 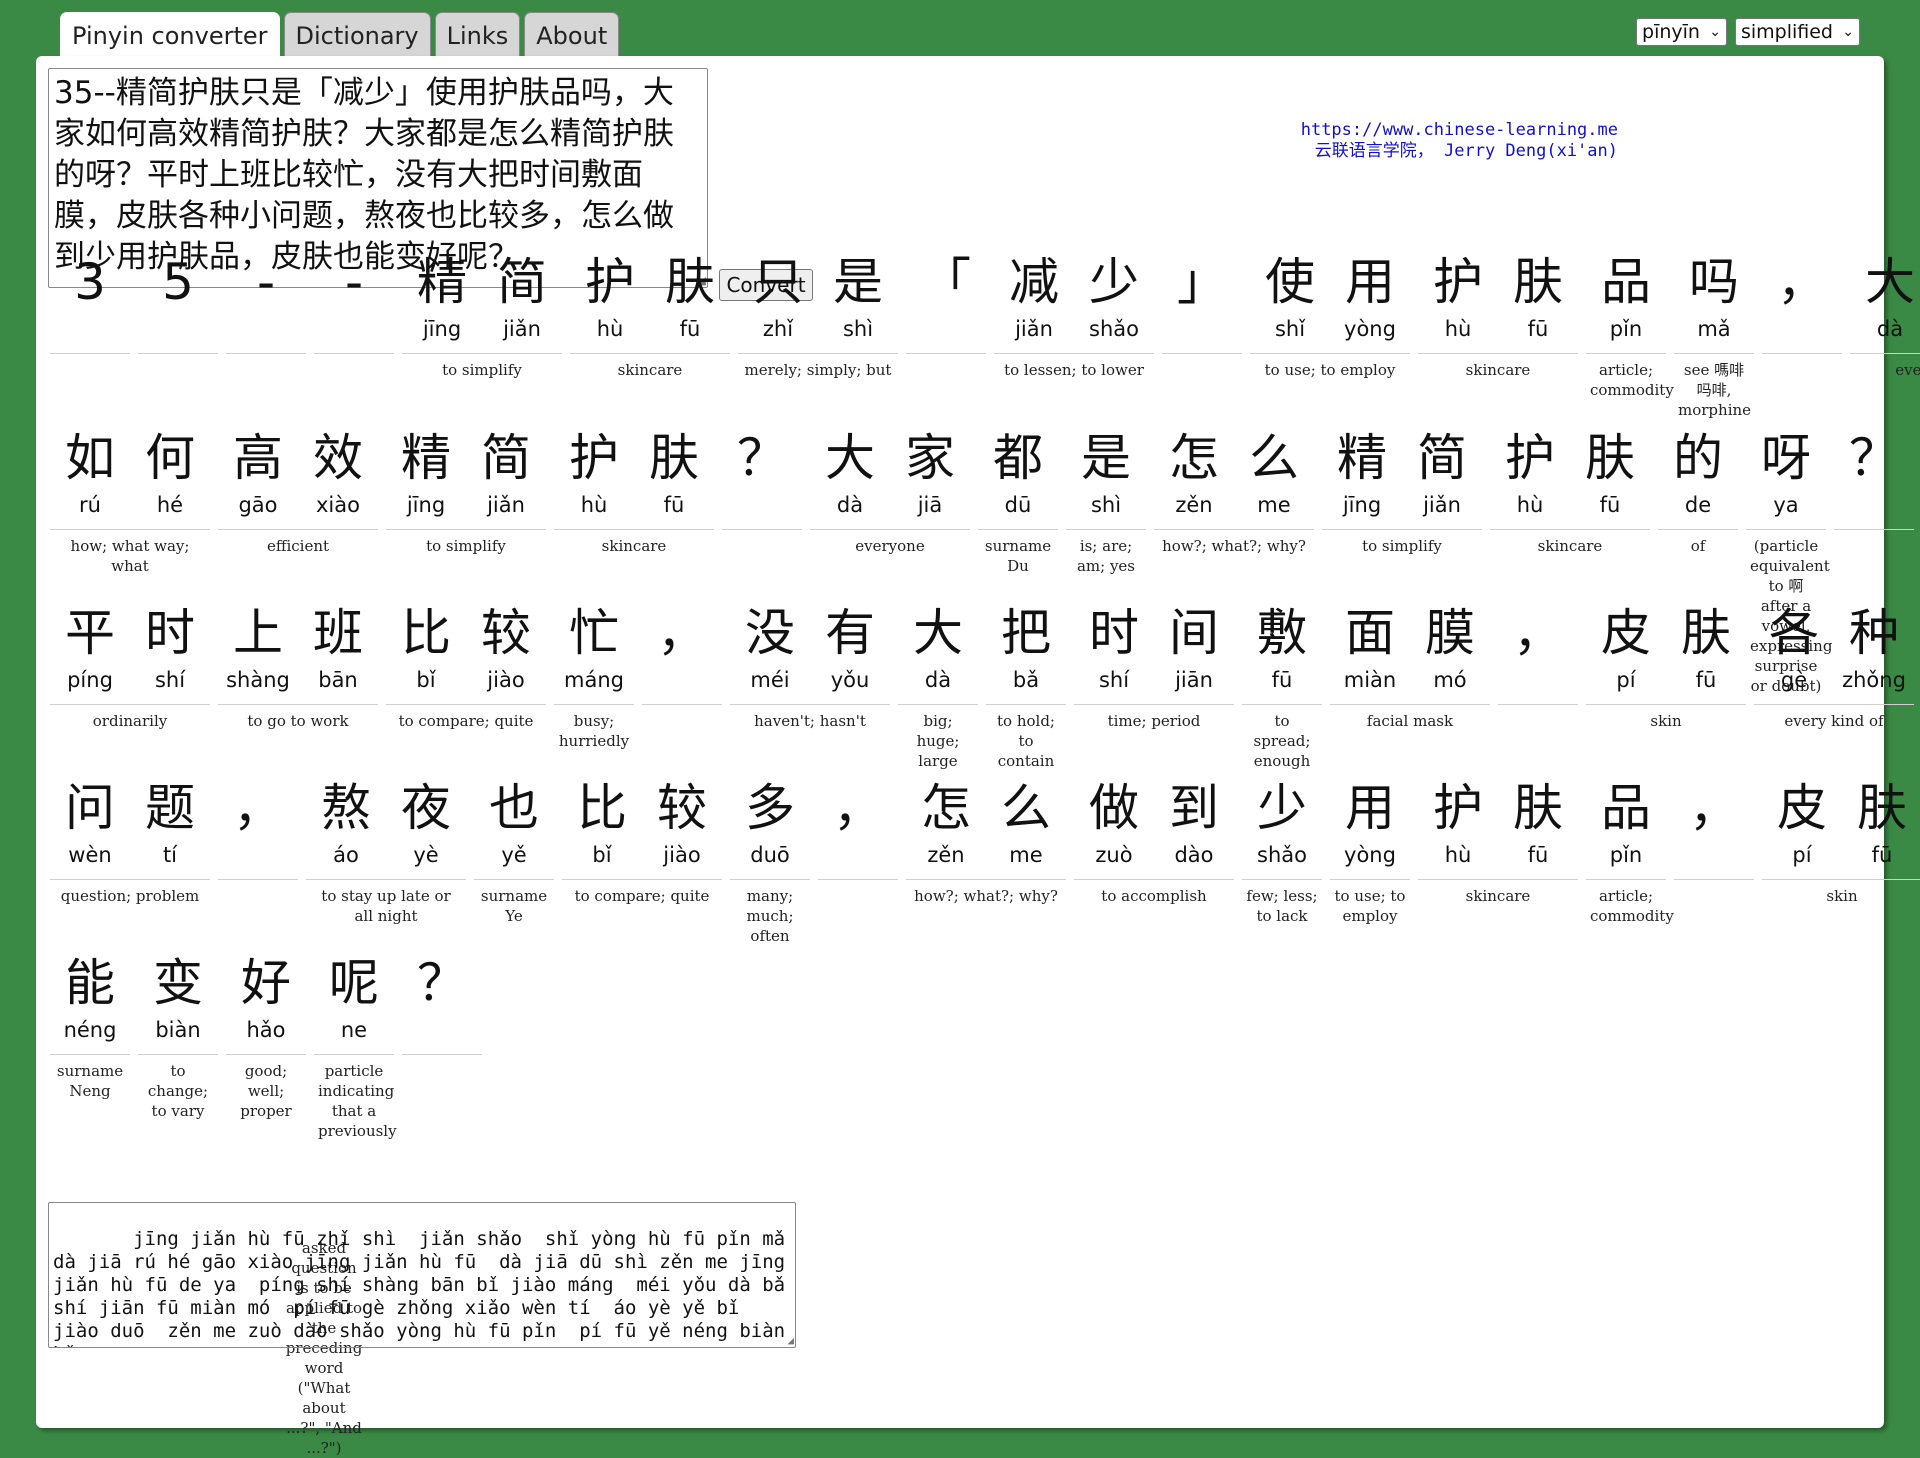 I want to click on word-group: ？, so click(x=442, y=1046).